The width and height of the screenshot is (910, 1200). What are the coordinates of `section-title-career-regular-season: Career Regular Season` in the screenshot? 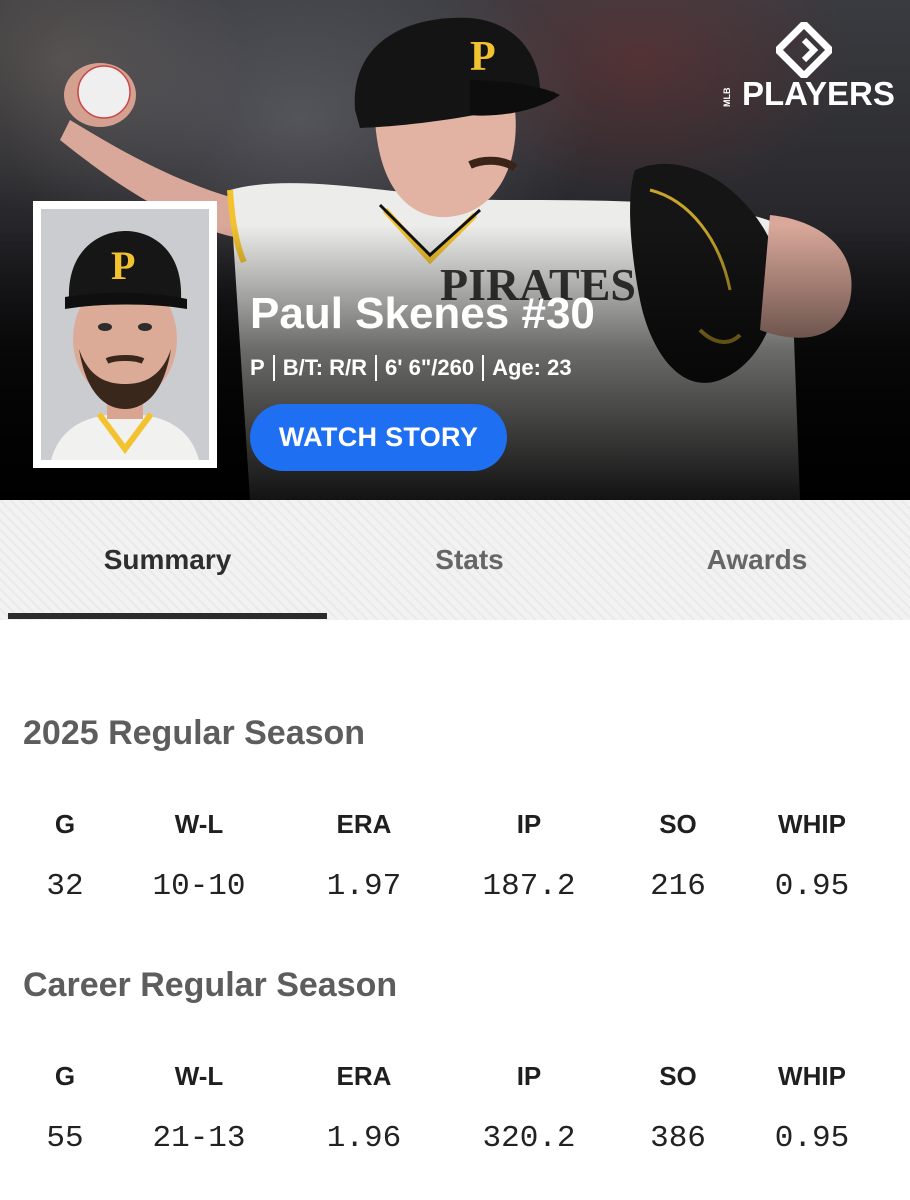 It's located at (210, 985).